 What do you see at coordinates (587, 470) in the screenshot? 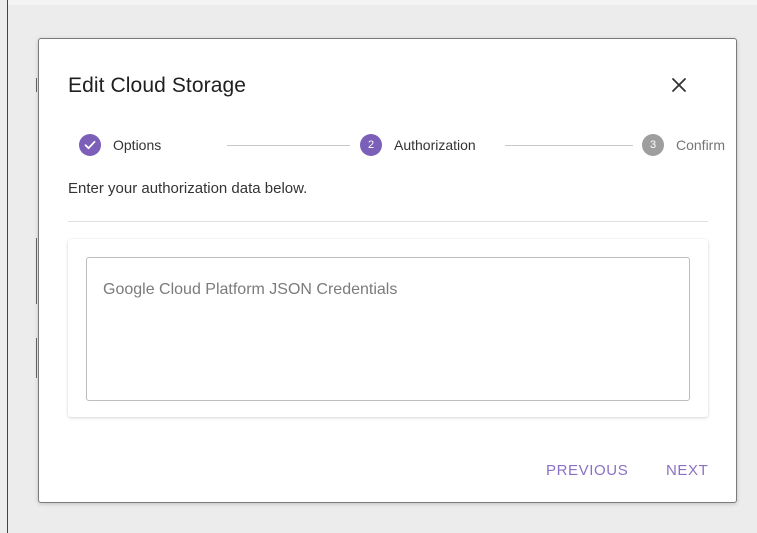
I see `previous-button: PREVIOUS` at bounding box center [587, 470].